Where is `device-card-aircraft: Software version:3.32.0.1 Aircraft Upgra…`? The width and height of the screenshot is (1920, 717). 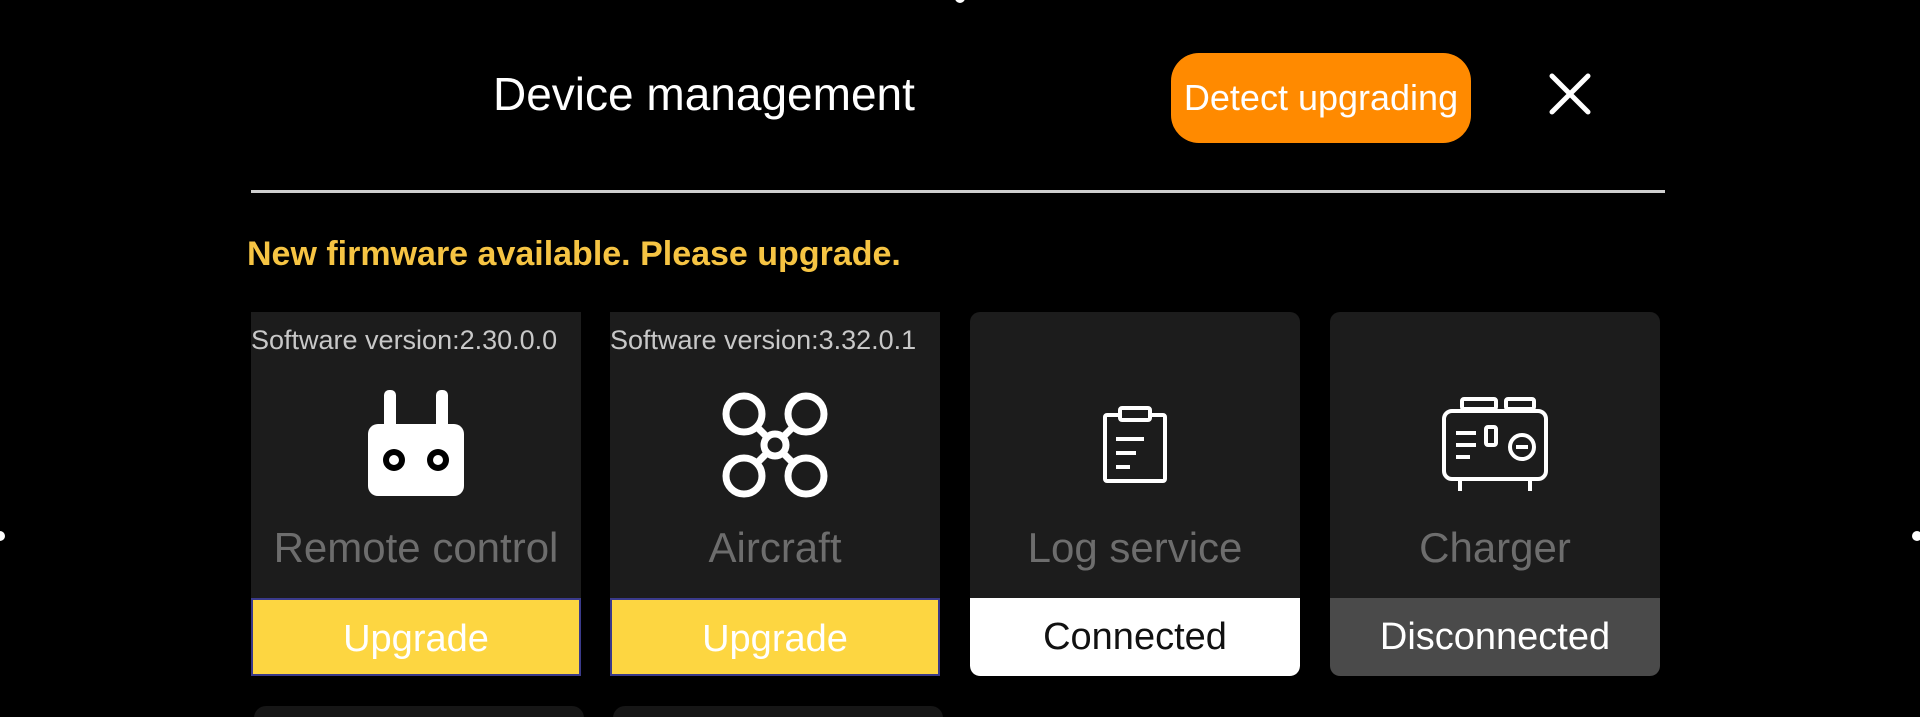 device-card-aircraft: Software version:3.32.0.1 Aircraft Upgra… is located at coordinates (775, 494).